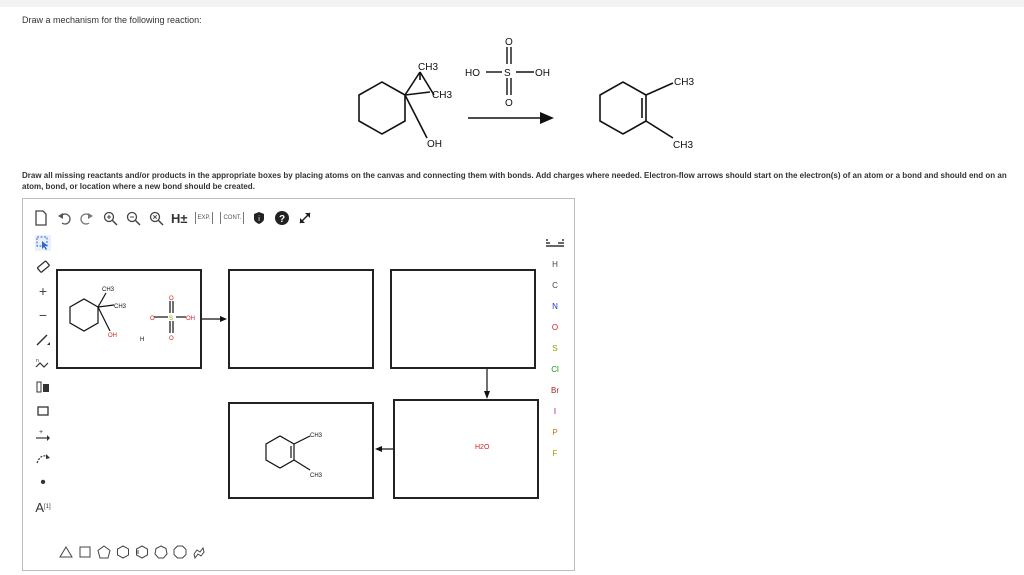 This screenshot has height=575, width=1024. What do you see at coordinates (555, 306) in the screenshot?
I see `element-n: N` at bounding box center [555, 306].